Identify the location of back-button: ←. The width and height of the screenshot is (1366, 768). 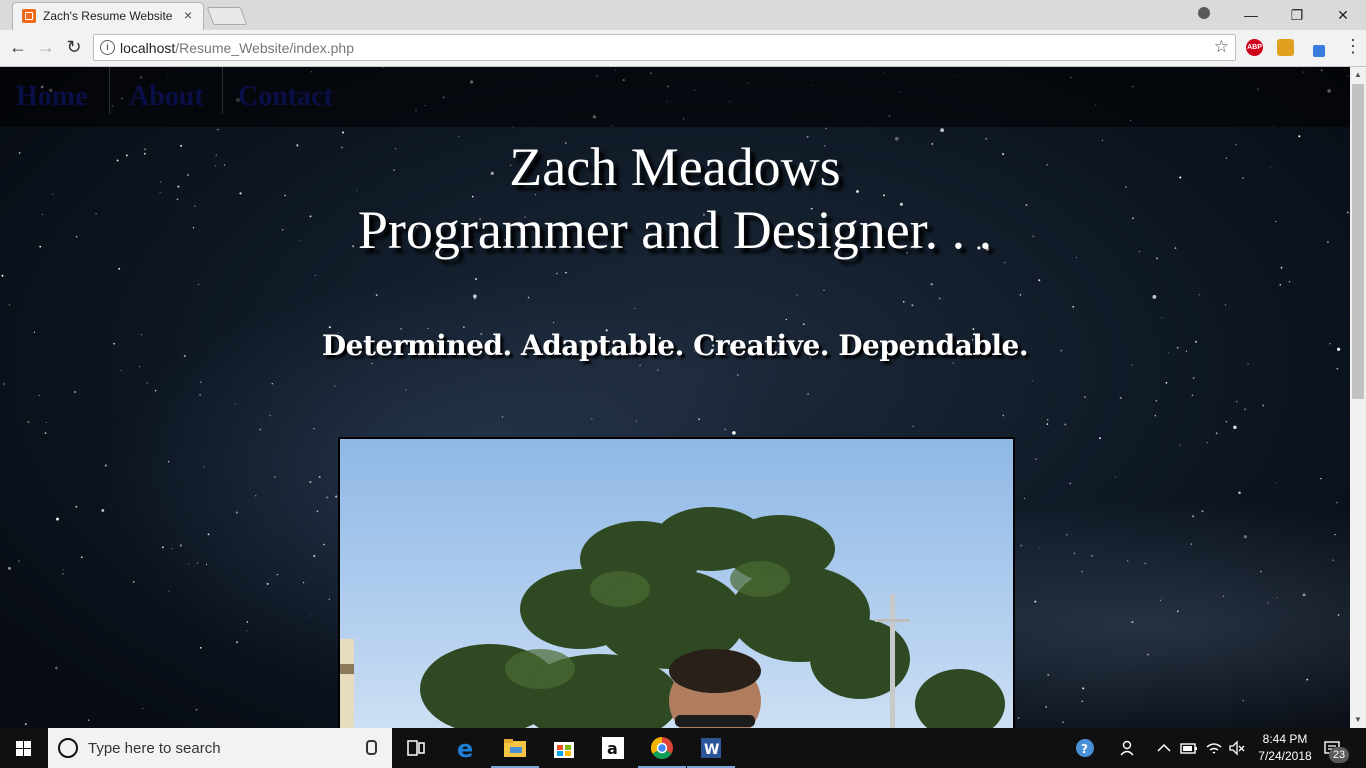
(18, 48).